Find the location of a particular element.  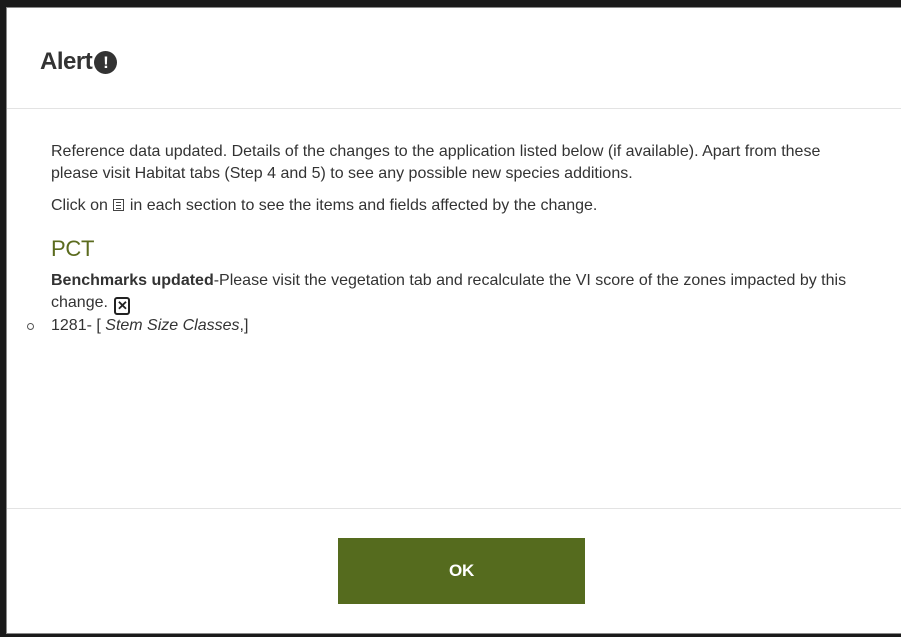

change-suffix: ,] is located at coordinates (244, 325).